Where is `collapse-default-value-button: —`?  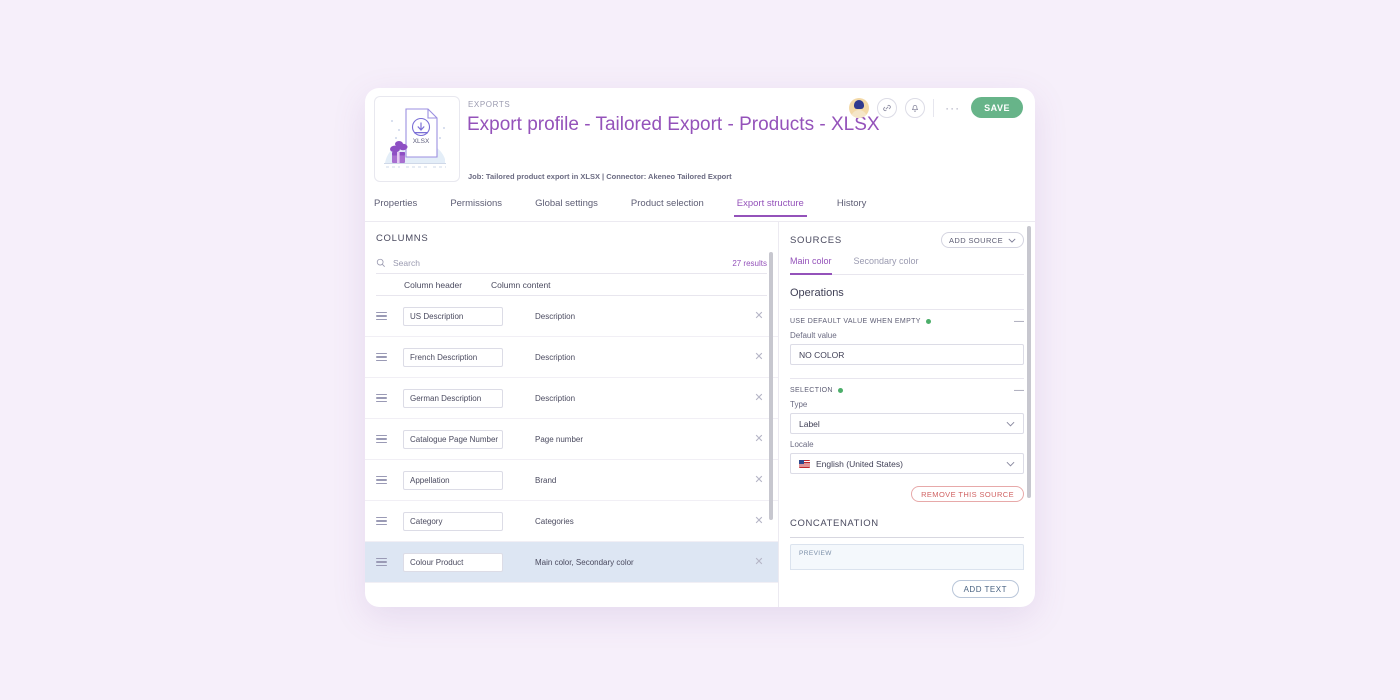
collapse-default-value-button: — is located at coordinates (1019, 321).